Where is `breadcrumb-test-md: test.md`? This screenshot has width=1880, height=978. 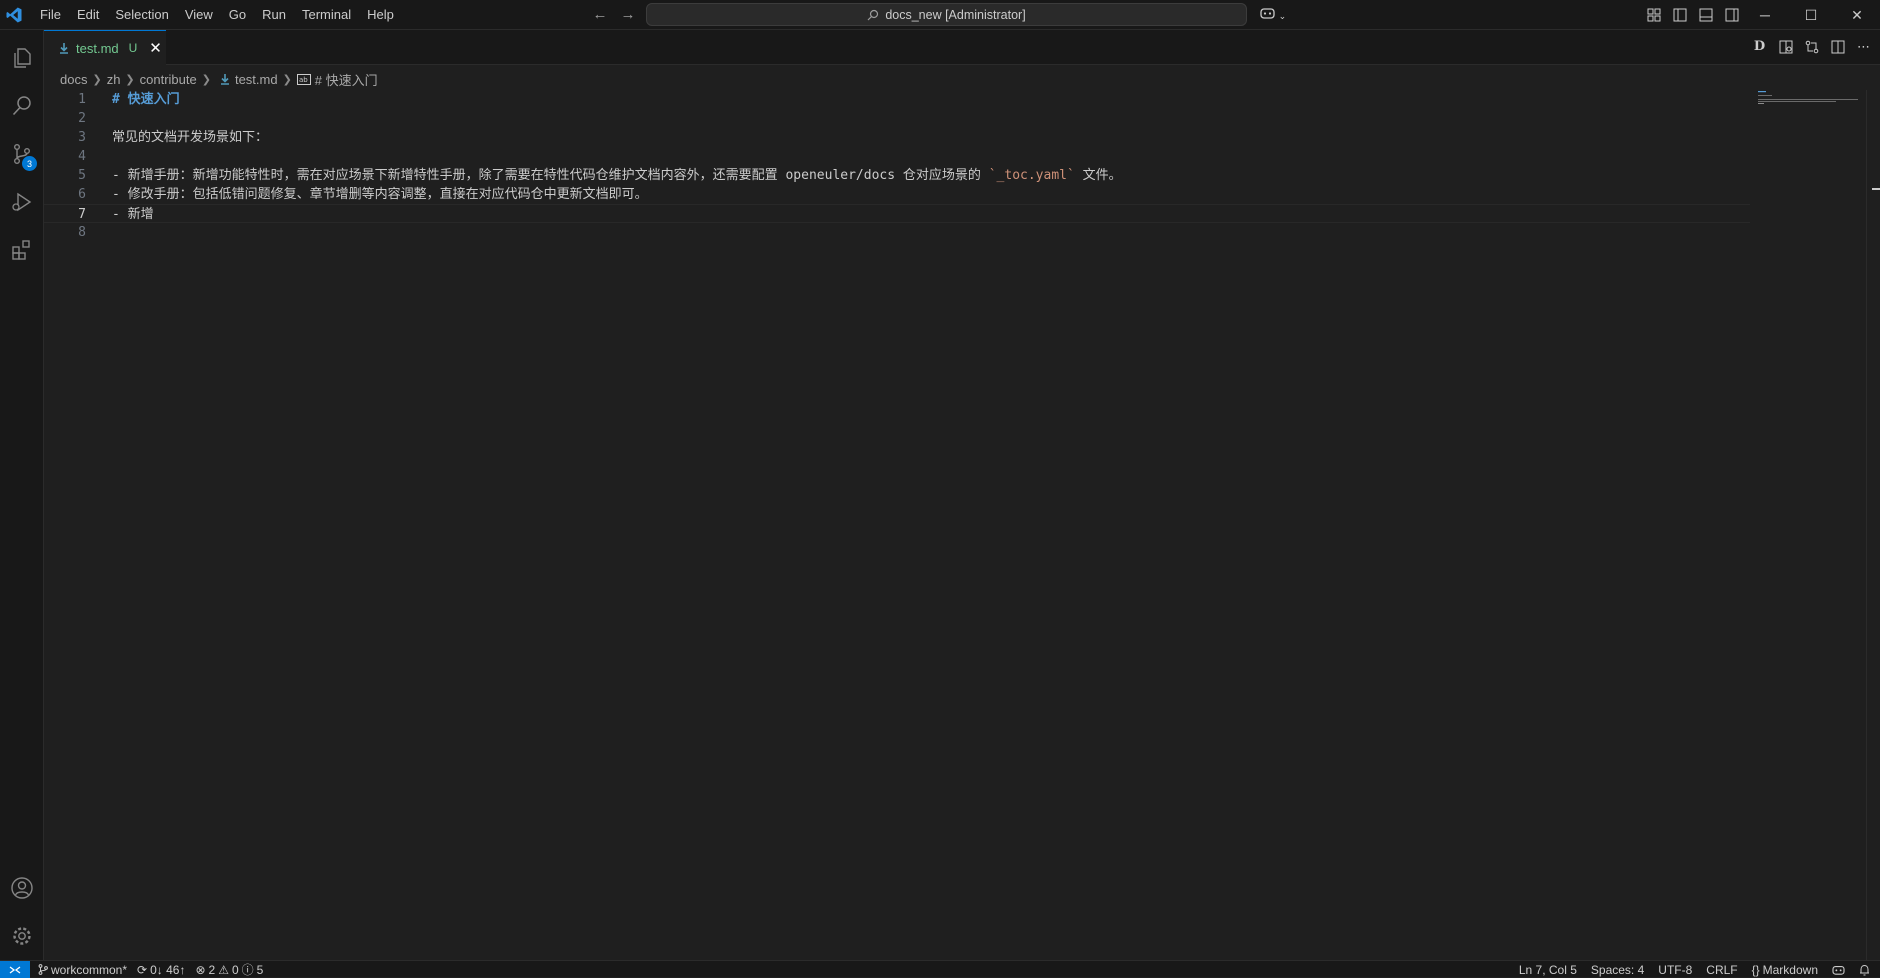
breadcrumb-test-md: test.md is located at coordinates (256, 79).